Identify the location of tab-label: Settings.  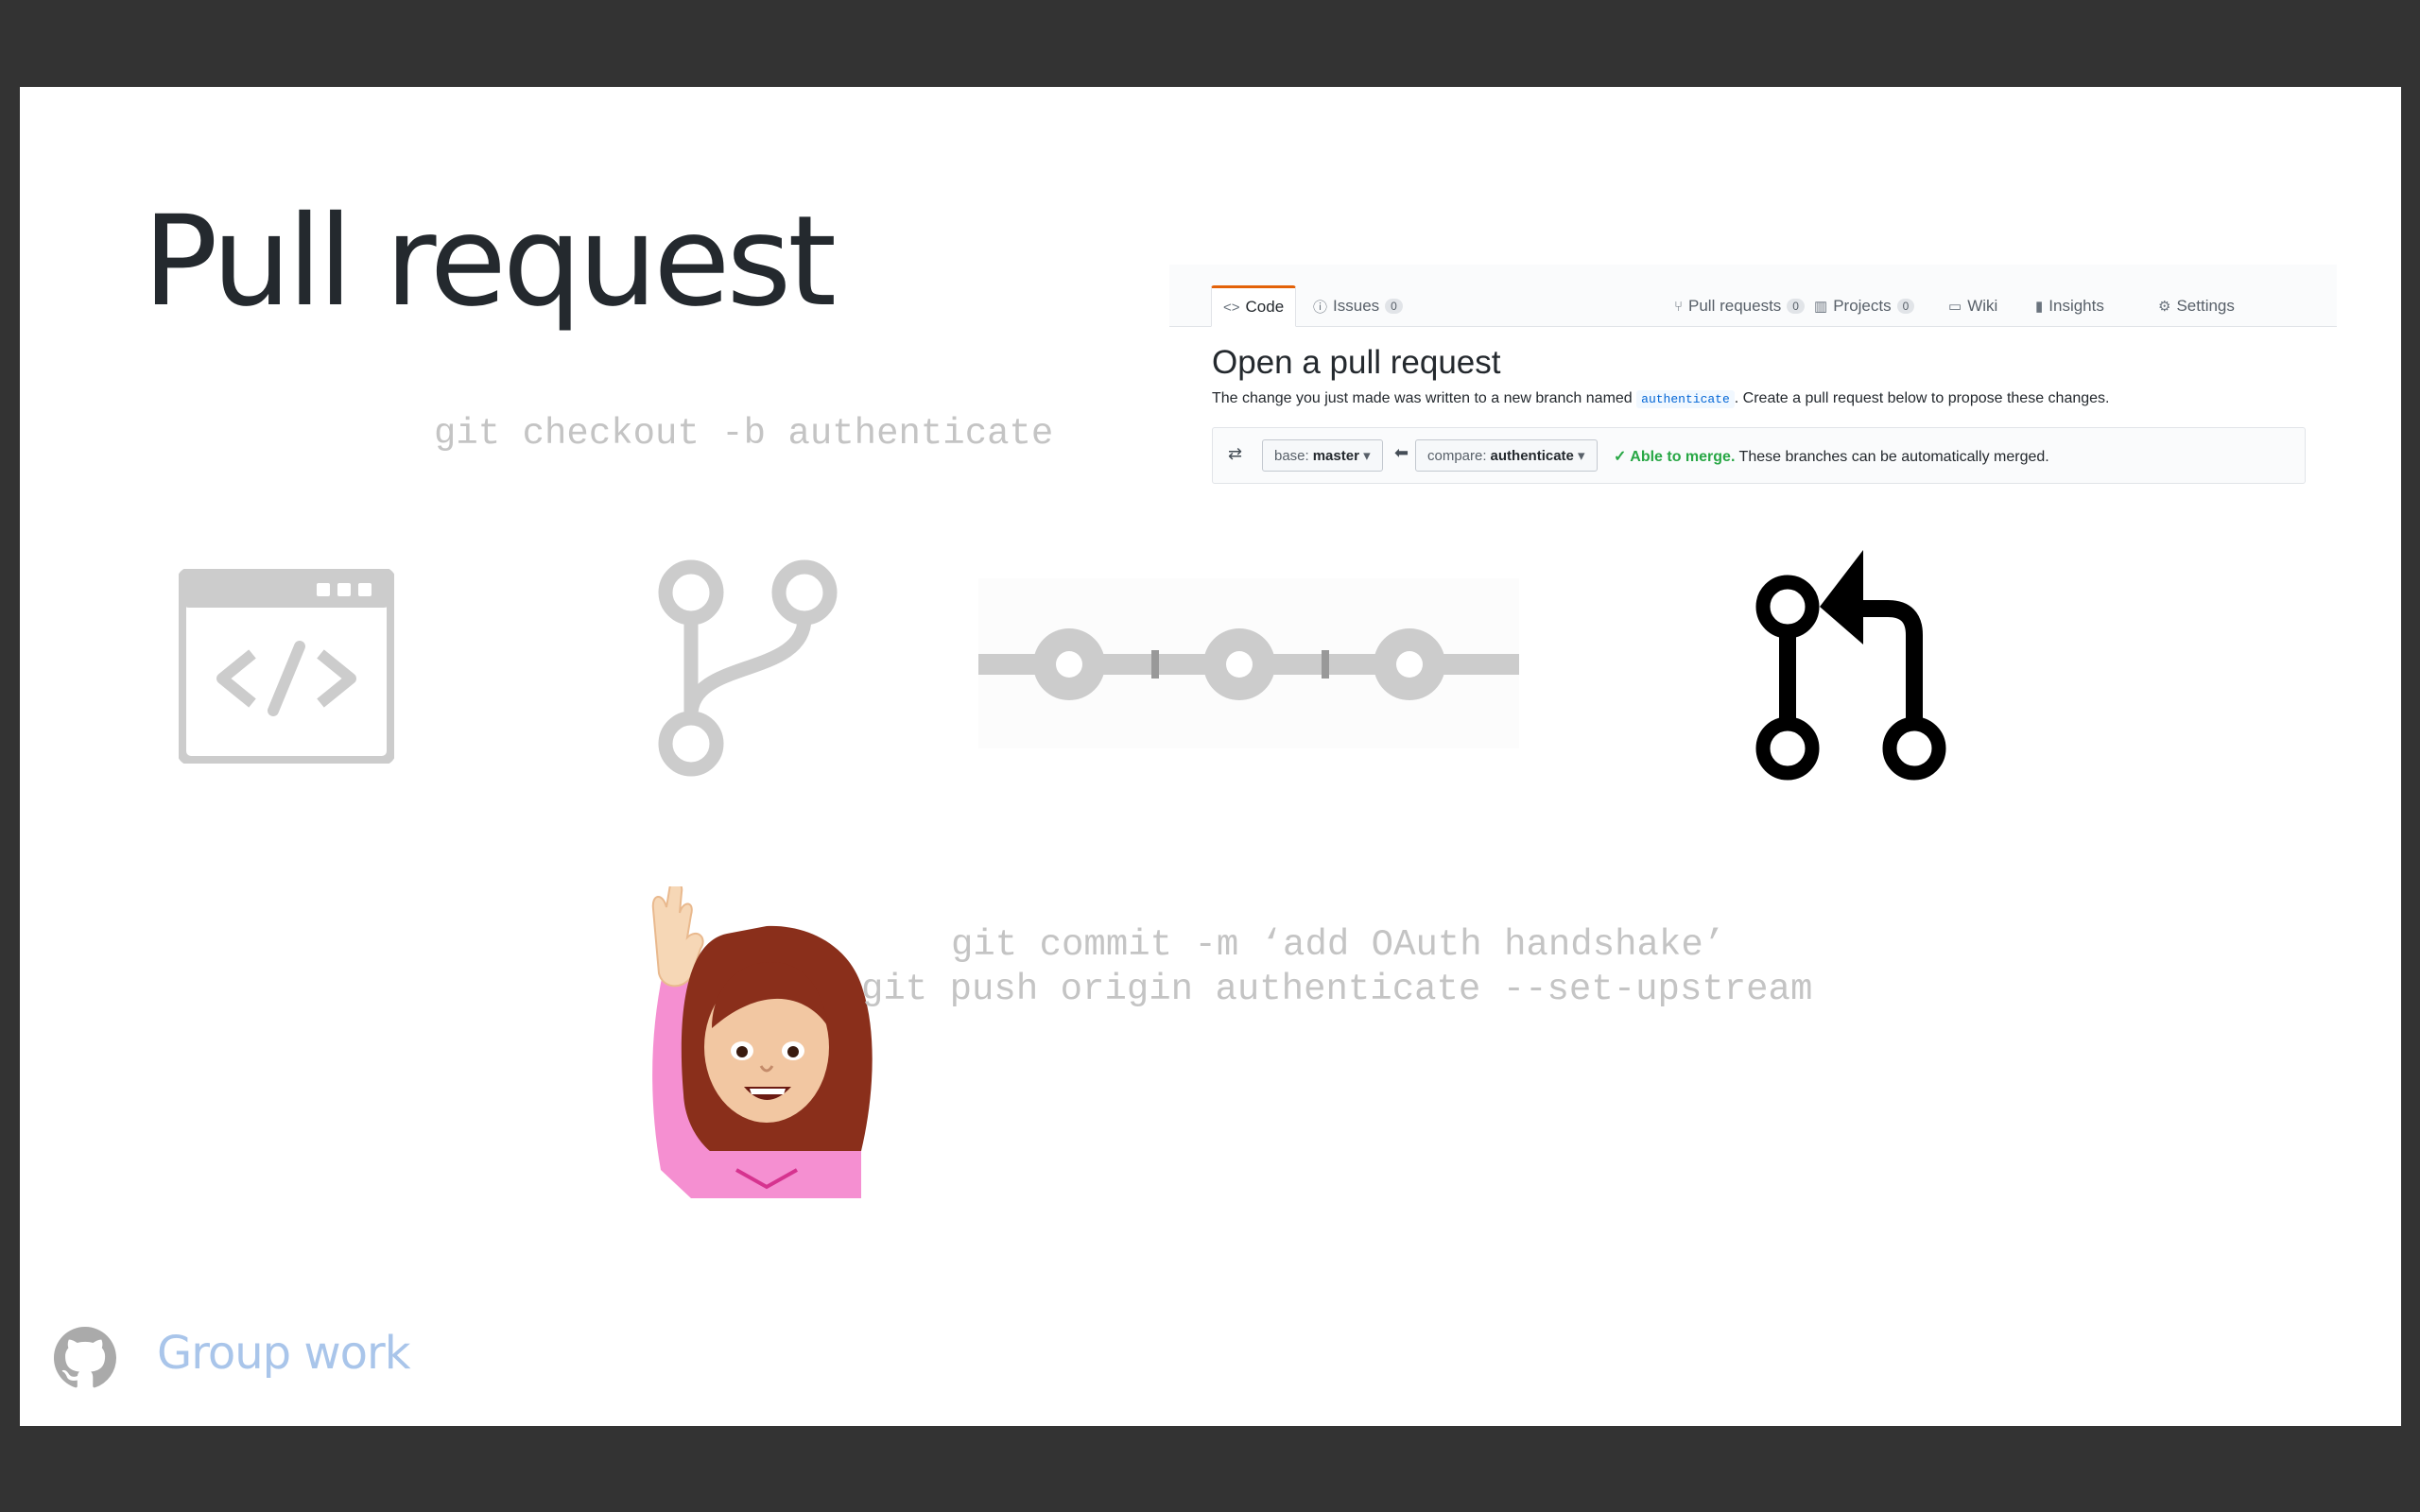
(2205, 306).